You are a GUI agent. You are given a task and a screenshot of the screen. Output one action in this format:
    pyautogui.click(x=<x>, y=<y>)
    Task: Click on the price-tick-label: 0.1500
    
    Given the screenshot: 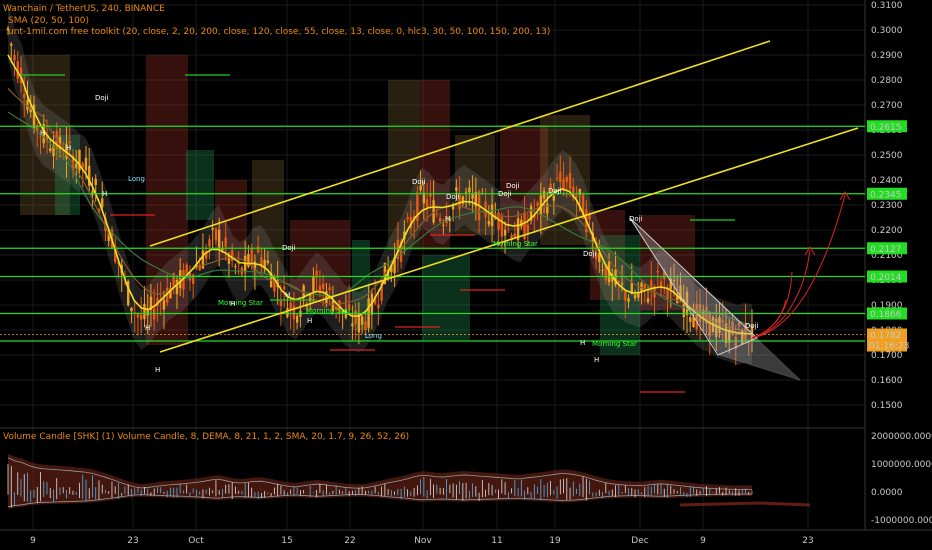 What is the action you would take?
    pyautogui.click(x=887, y=406)
    